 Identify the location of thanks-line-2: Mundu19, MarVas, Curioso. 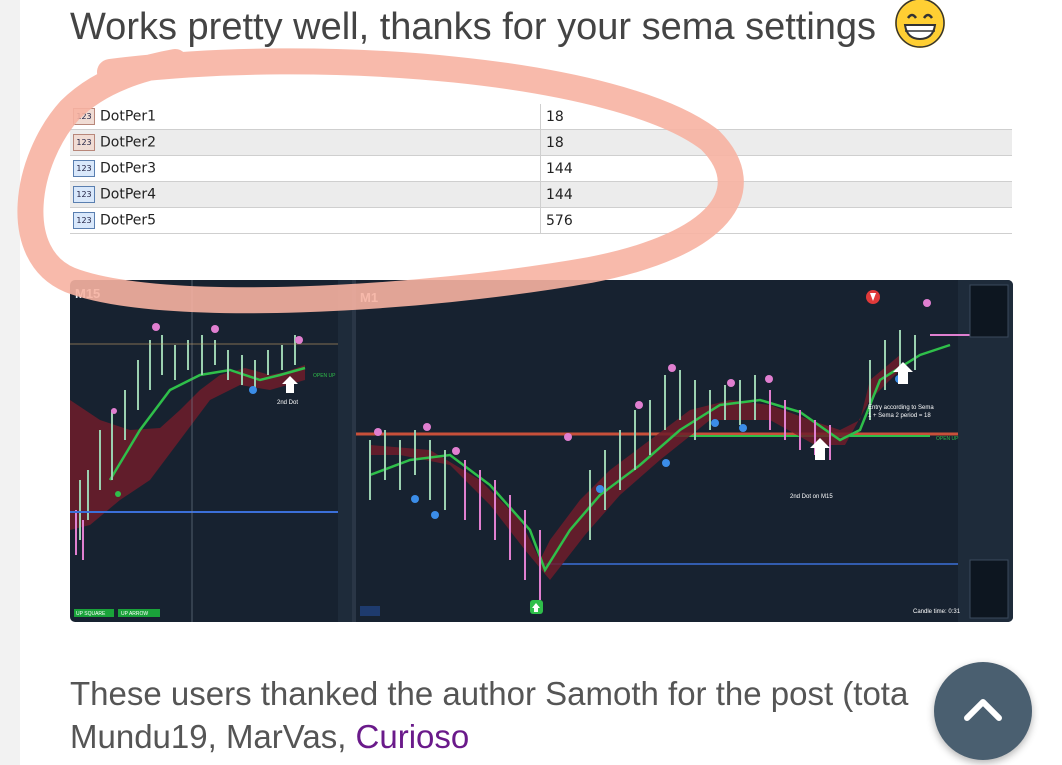
(489, 736).